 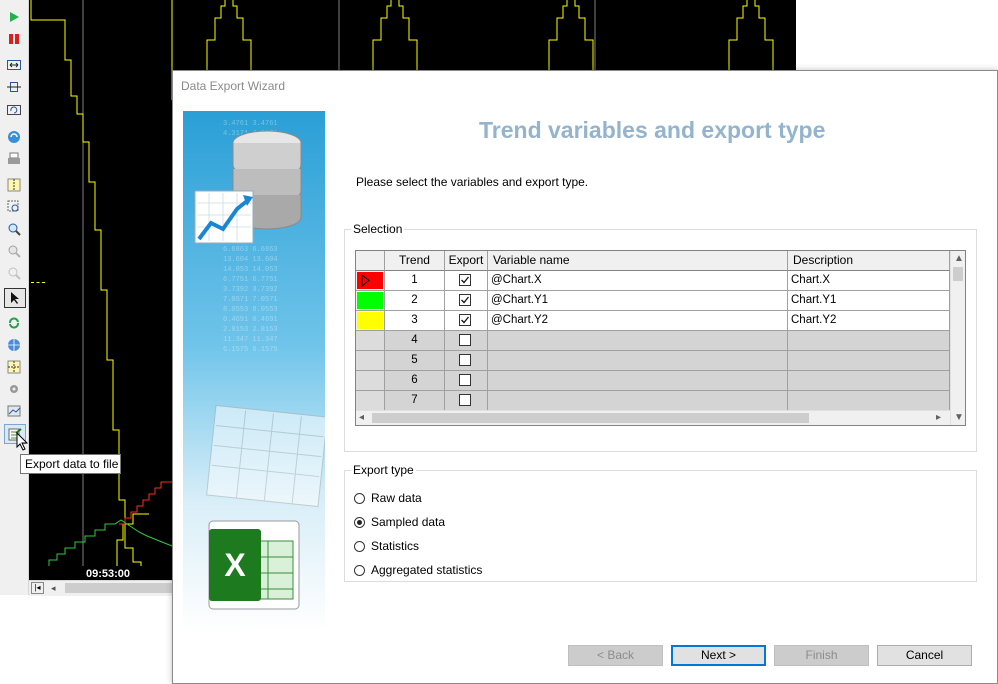 I want to click on svg-text: 7.0571 7.0571, so click(x=250, y=300).